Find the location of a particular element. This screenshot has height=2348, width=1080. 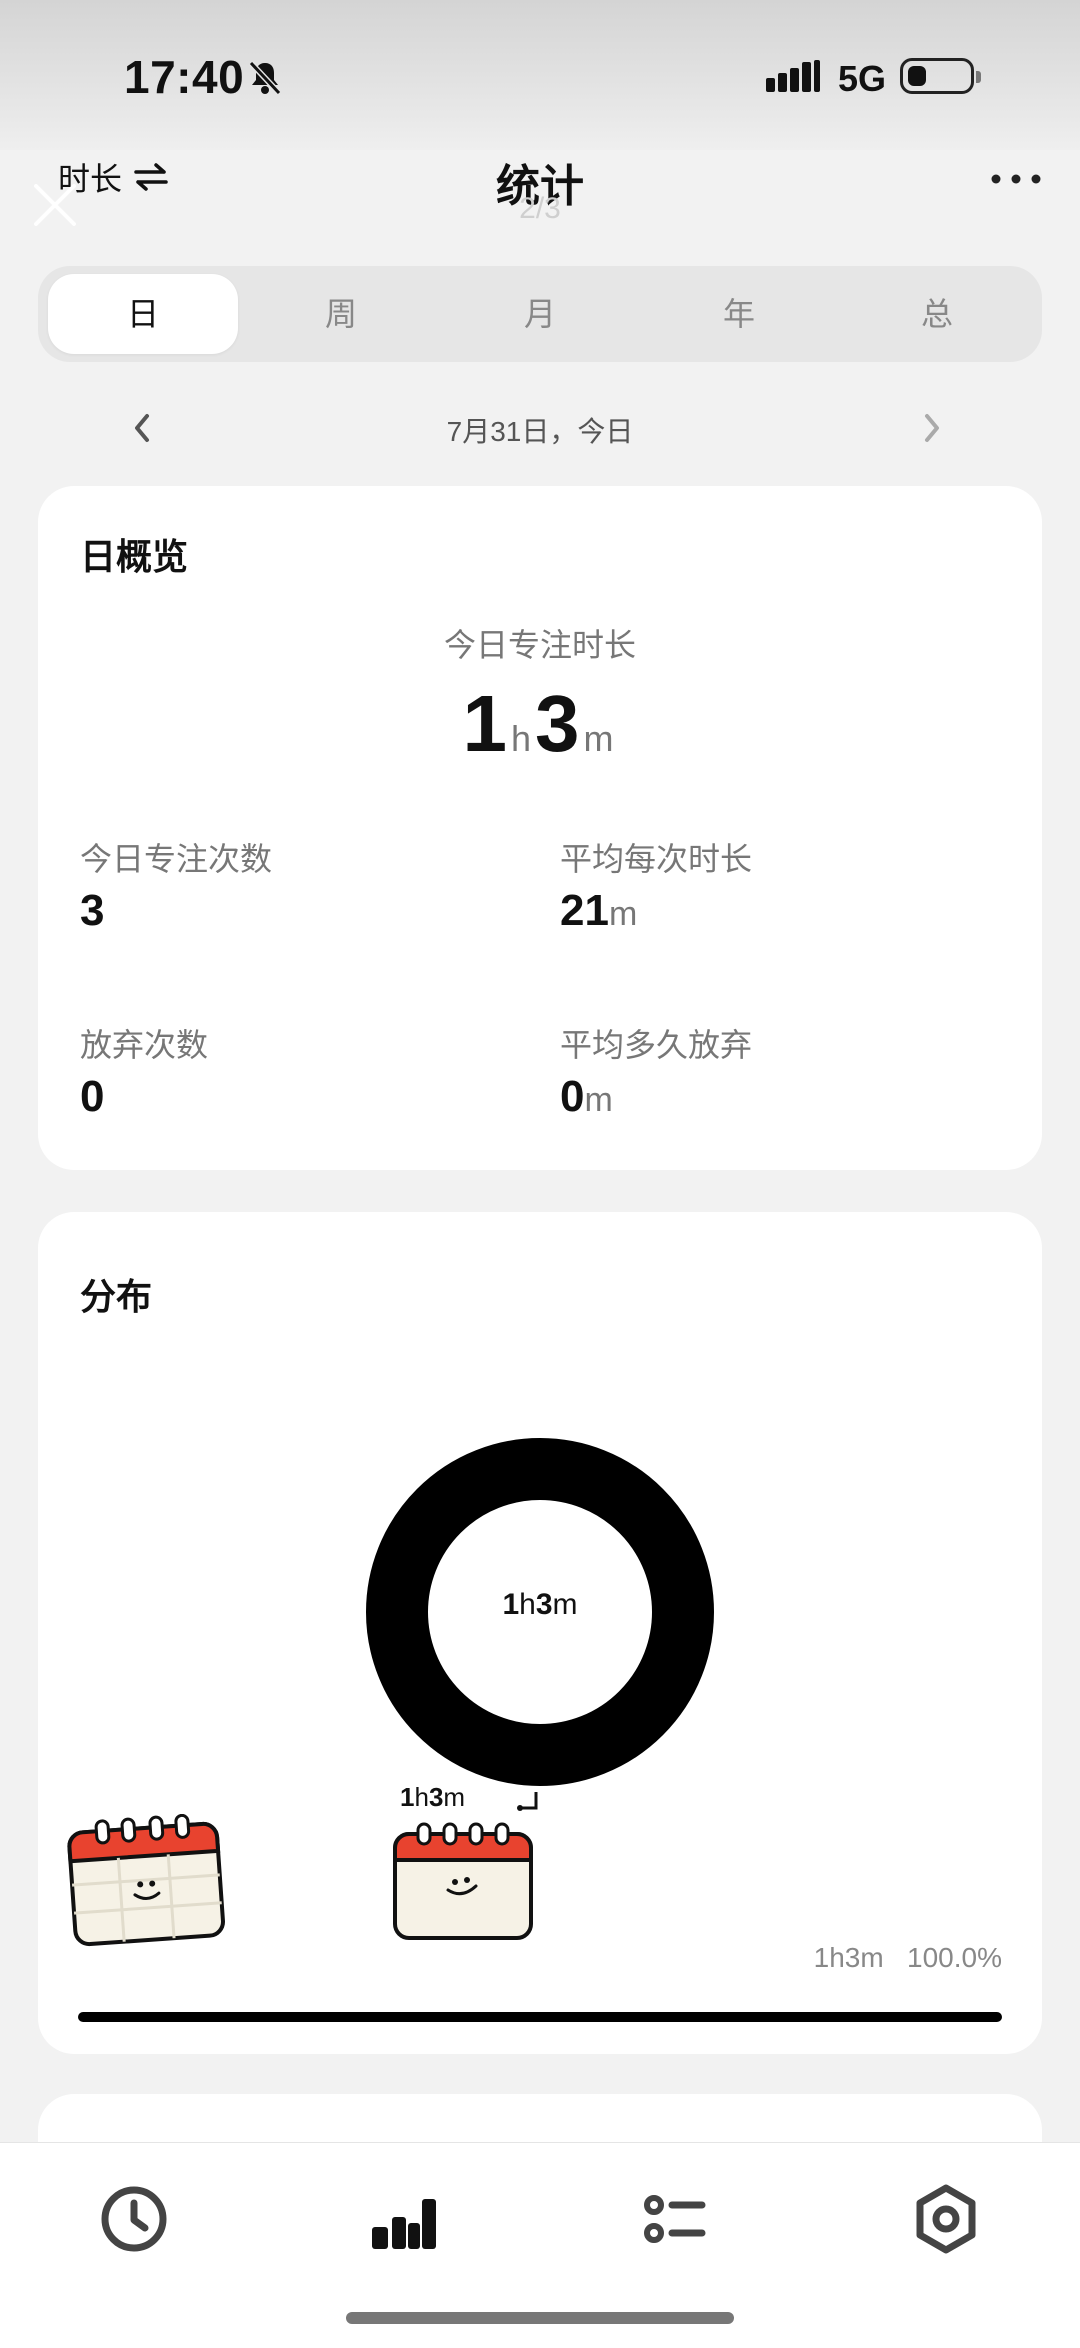

list-icon is located at coordinates (675, 2219).